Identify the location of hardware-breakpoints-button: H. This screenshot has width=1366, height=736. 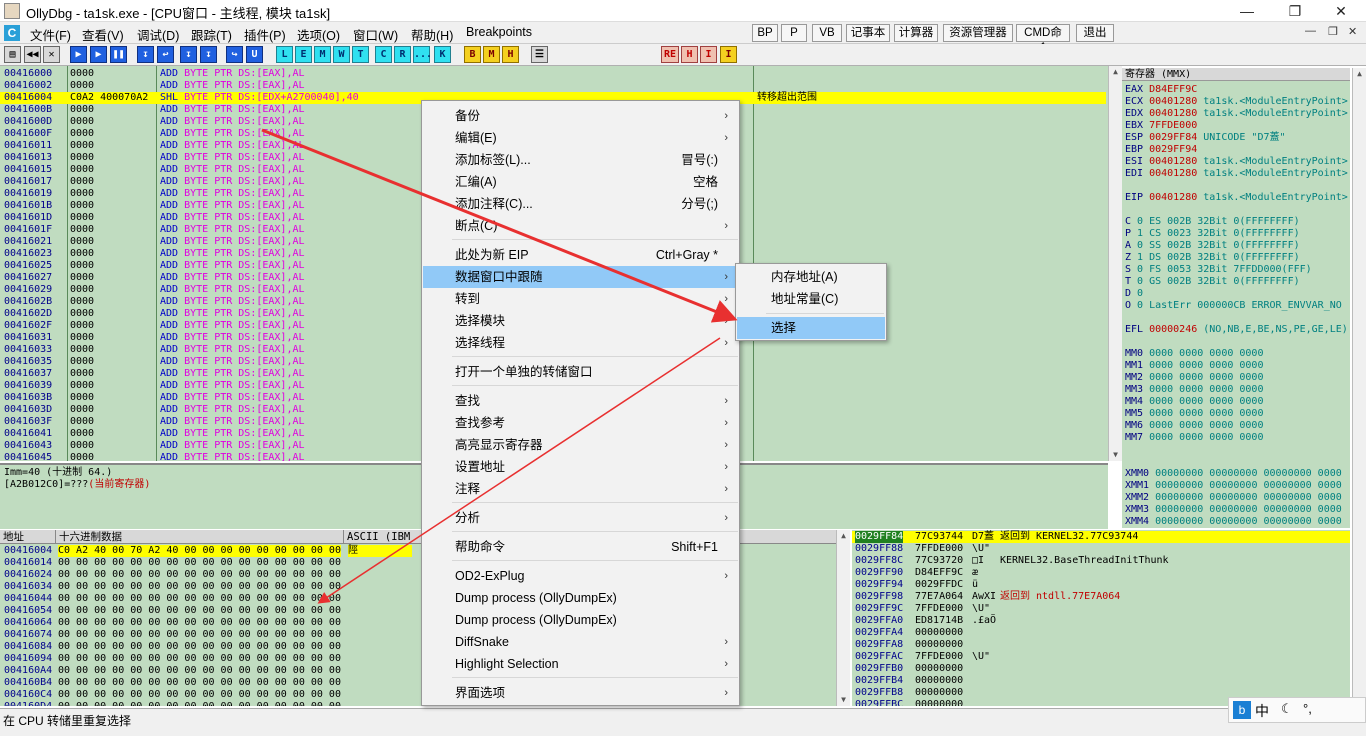
(510, 54).